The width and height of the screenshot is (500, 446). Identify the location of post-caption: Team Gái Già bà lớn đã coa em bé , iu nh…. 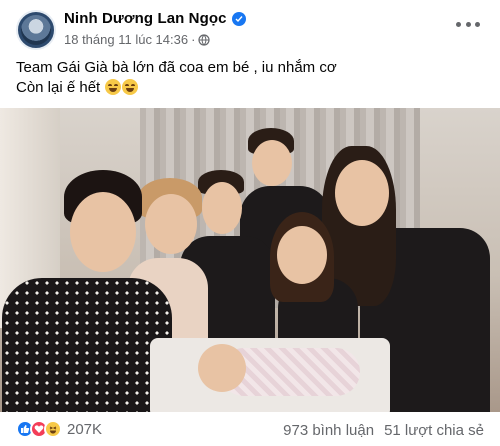
(251, 78).